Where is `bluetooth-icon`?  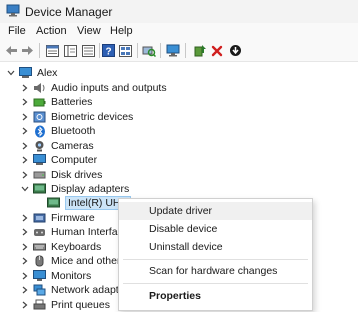 bluetooth-icon is located at coordinates (39, 131).